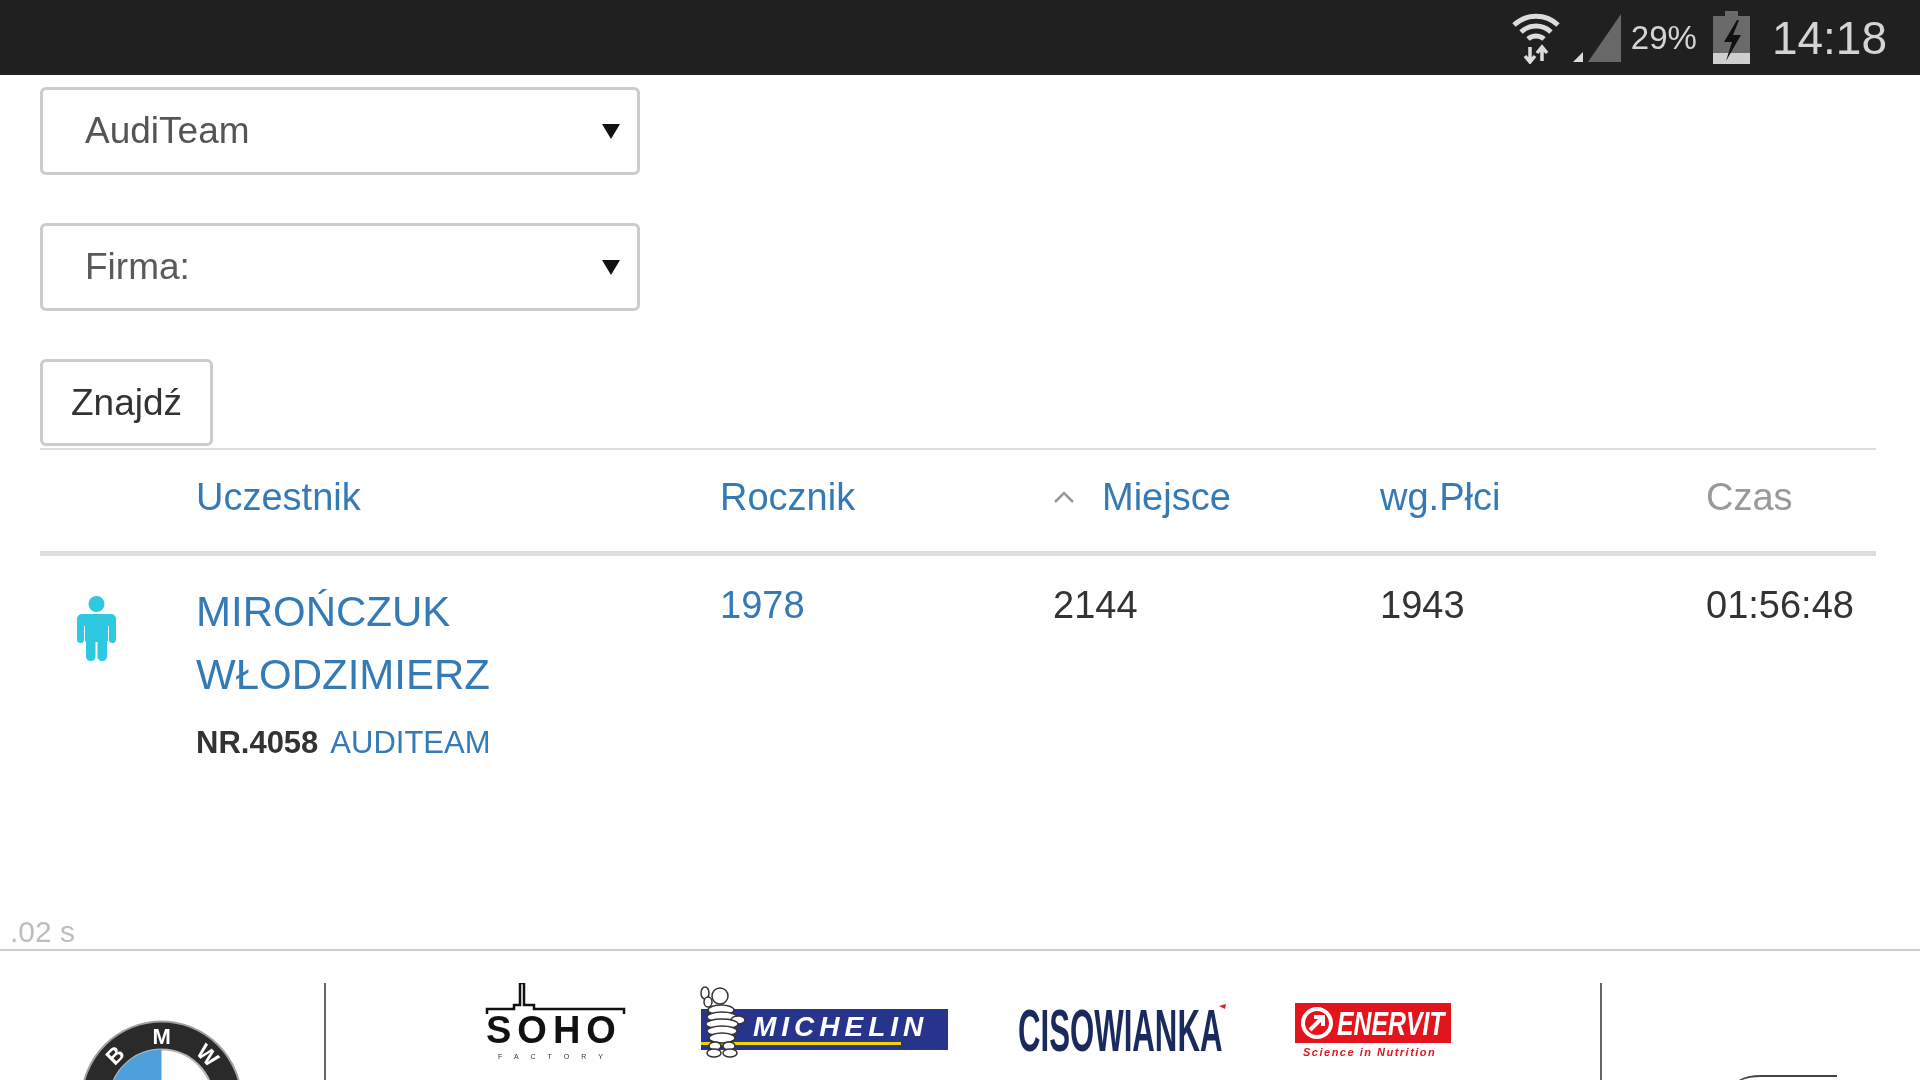 The image size is (1920, 1080). I want to click on logo-wordmark: SOHO, so click(554, 1030).